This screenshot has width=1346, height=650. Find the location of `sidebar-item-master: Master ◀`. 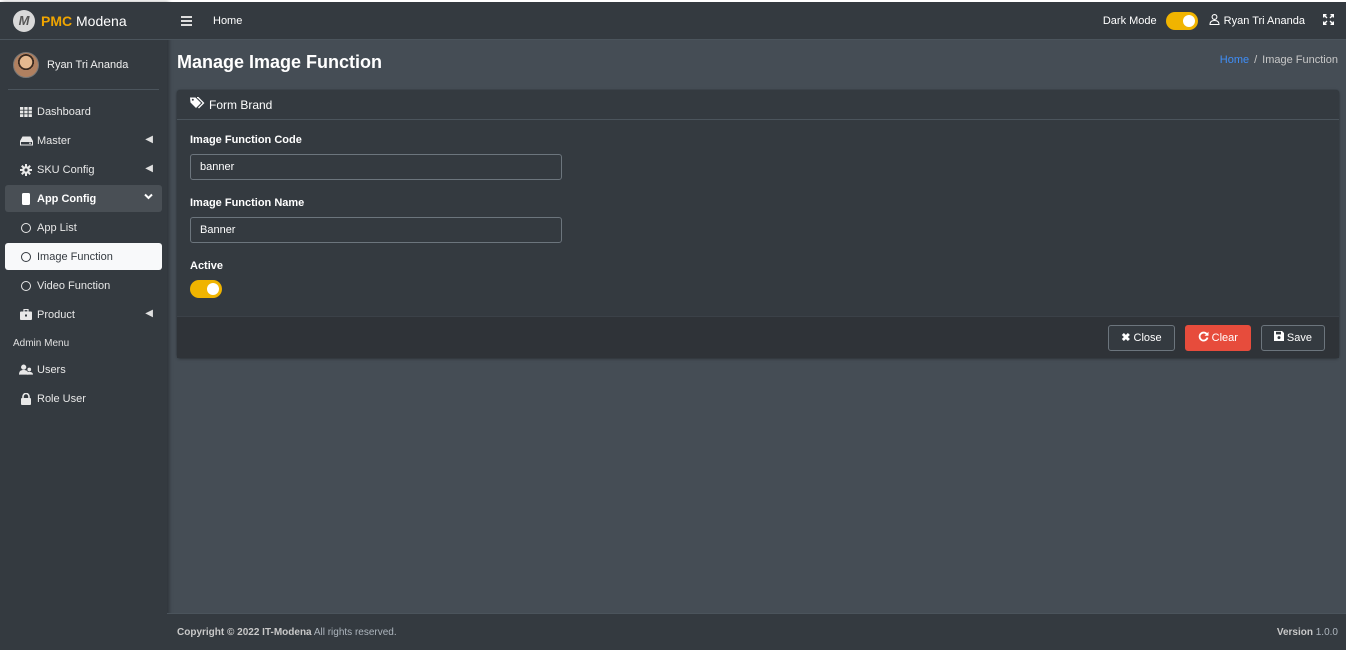

sidebar-item-master: Master ◀ is located at coordinates (83, 140).